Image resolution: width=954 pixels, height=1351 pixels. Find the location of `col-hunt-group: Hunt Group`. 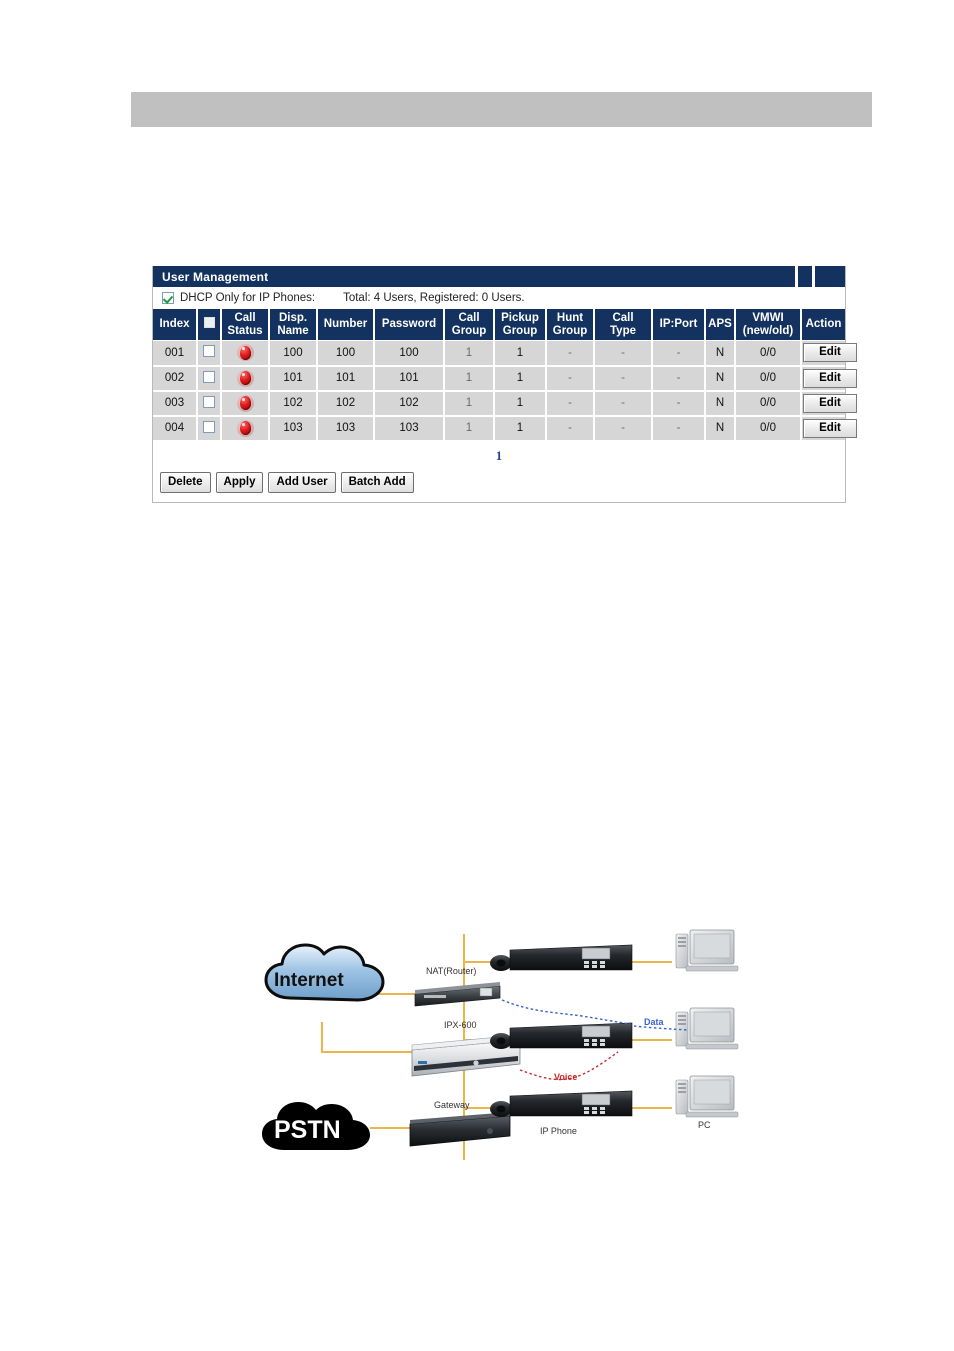

col-hunt-group: Hunt Group is located at coordinates (570, 325).